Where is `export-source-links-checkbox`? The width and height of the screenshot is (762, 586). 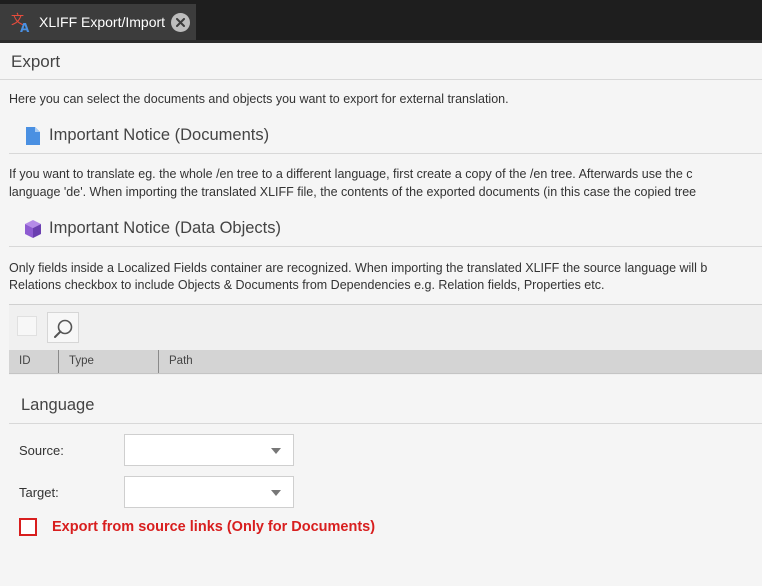 export-source-links-checkbox is located at coordinates (28, 527).